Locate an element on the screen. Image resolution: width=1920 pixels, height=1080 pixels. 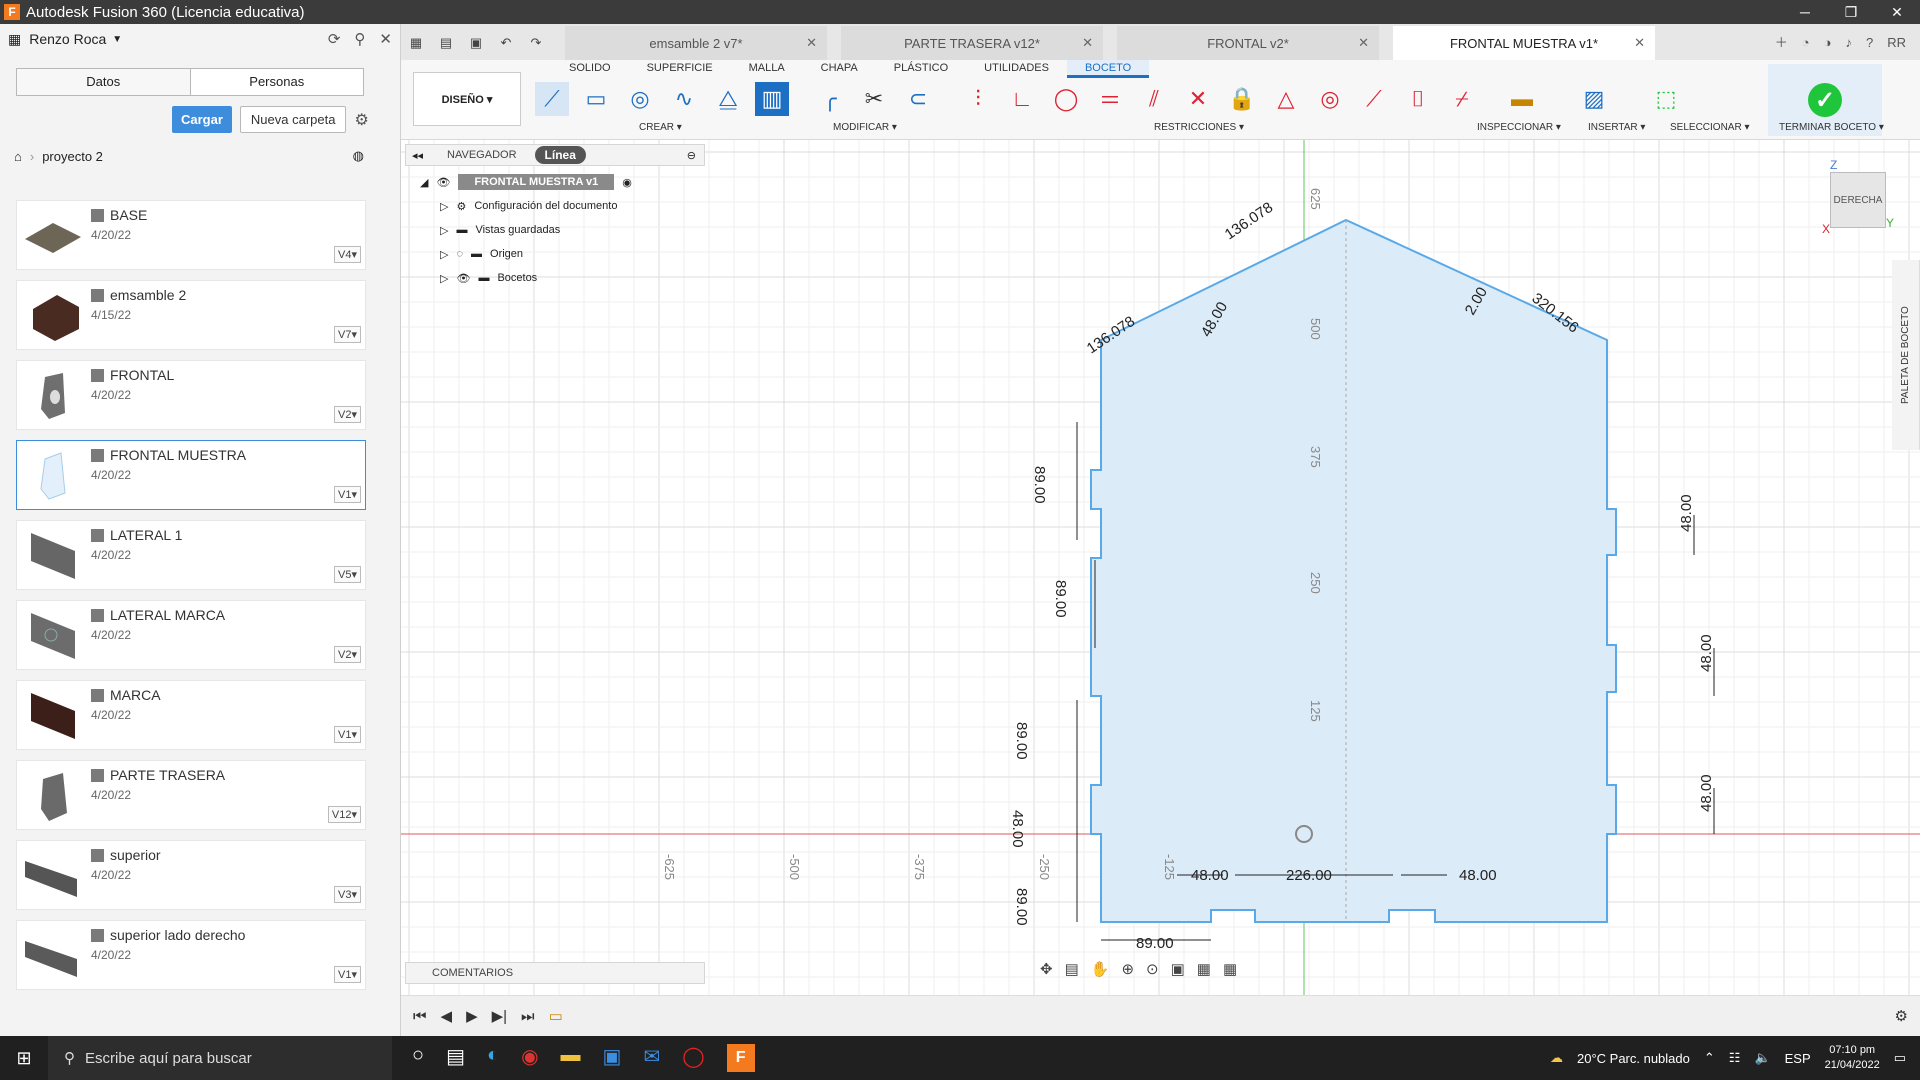
version-badge: V3▾ is located at coordinates (347, 894).